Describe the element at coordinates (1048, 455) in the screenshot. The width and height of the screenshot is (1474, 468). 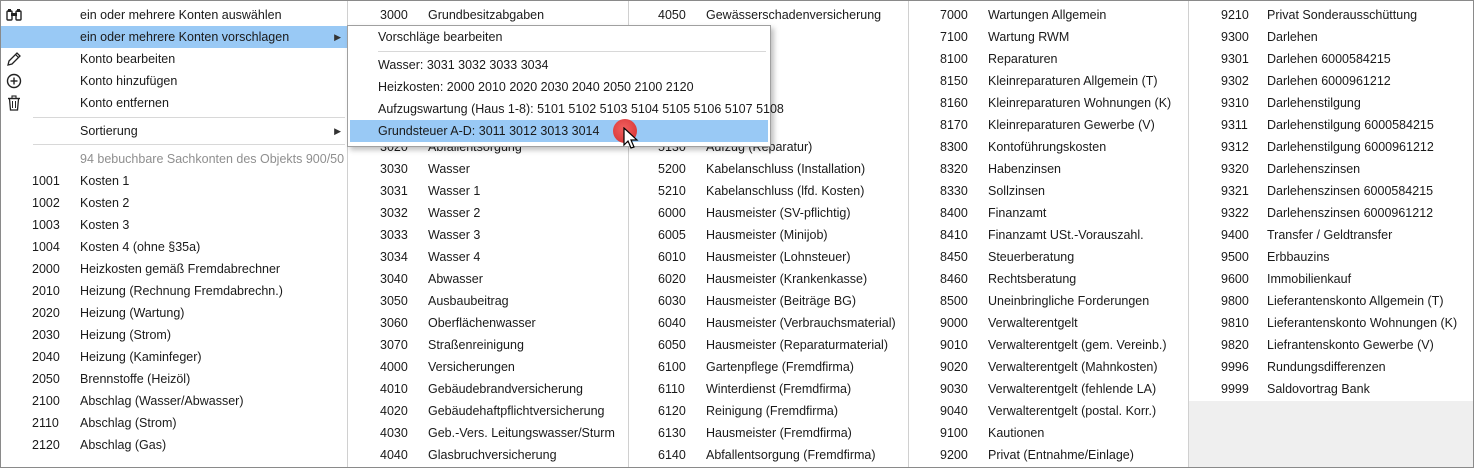
I see `account-row: 9200 Privat (Entnahme/Einlage)` at that location.